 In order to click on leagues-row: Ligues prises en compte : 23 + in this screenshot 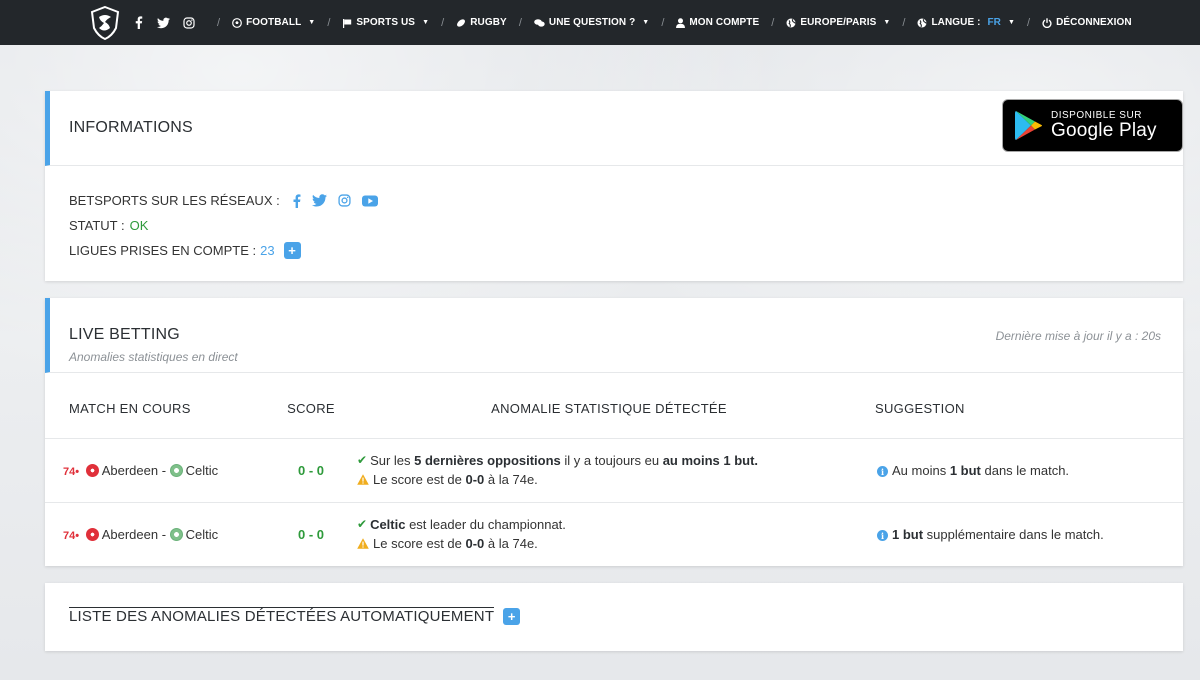, I will do `click(614, 250)`.